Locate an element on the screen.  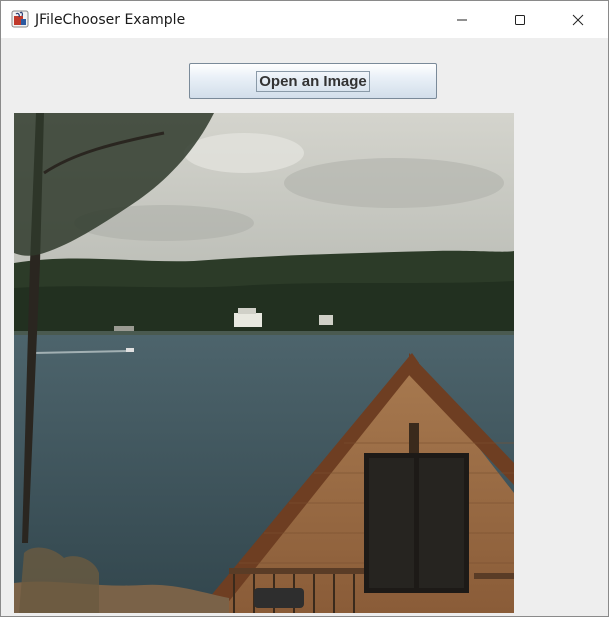
minimize-button is located at coordinates (462, 19).